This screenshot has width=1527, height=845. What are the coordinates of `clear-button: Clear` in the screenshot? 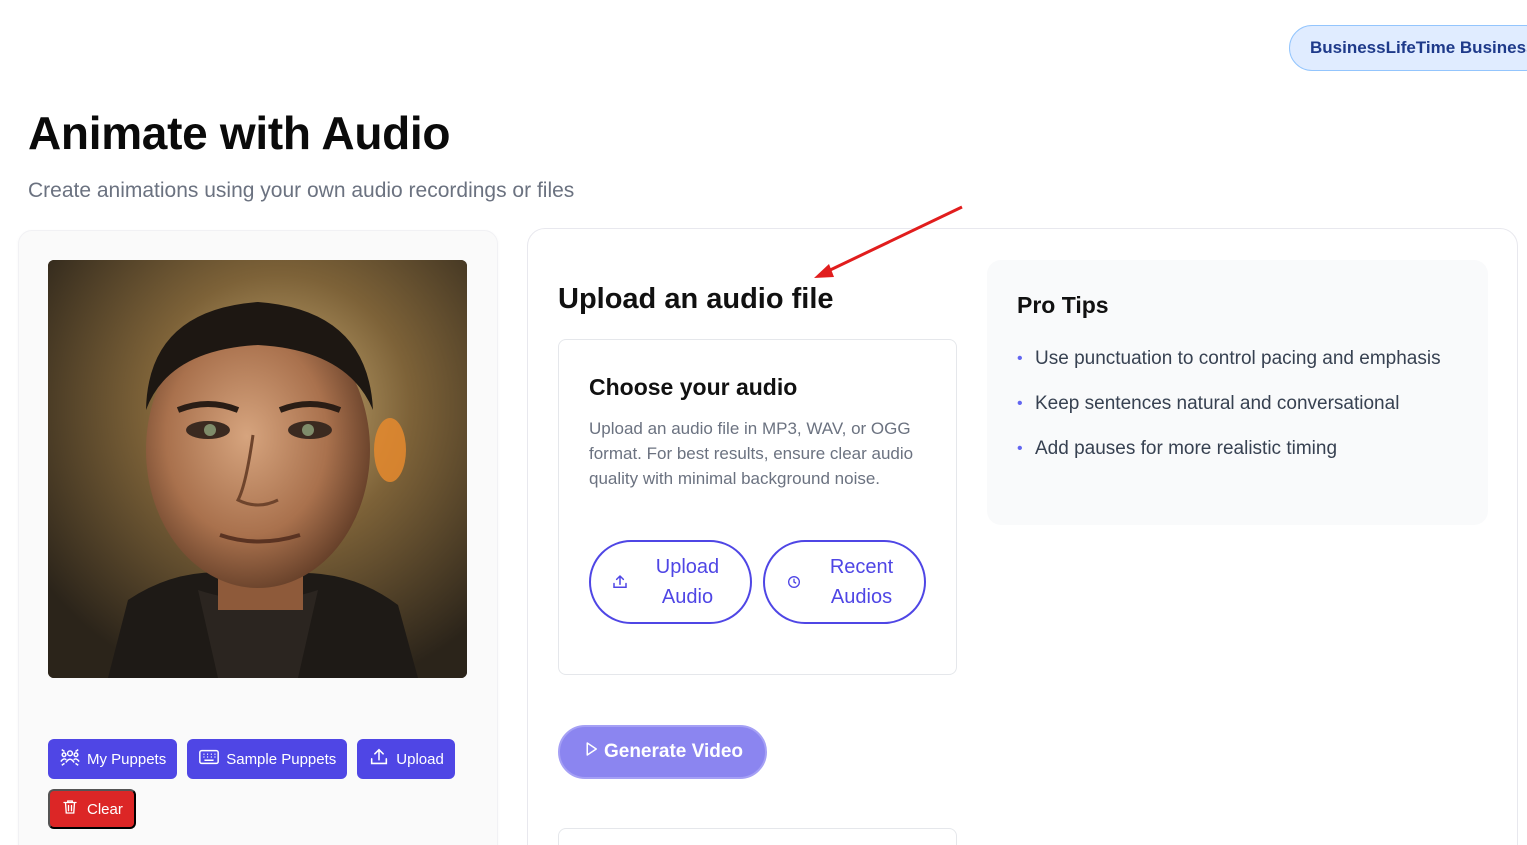 It's located at (92, 809).